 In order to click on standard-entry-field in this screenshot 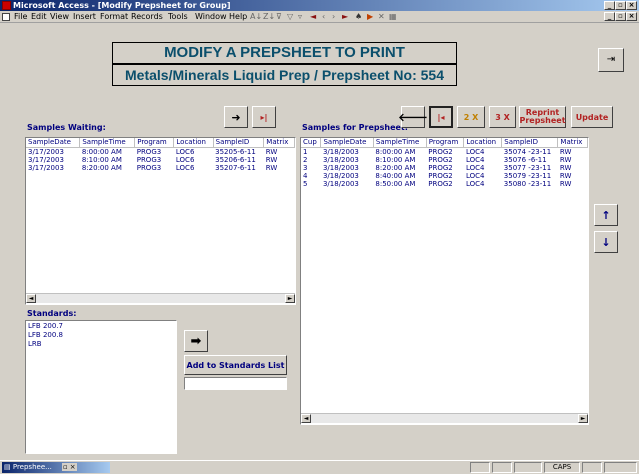, I will do `click(235, 383)`.